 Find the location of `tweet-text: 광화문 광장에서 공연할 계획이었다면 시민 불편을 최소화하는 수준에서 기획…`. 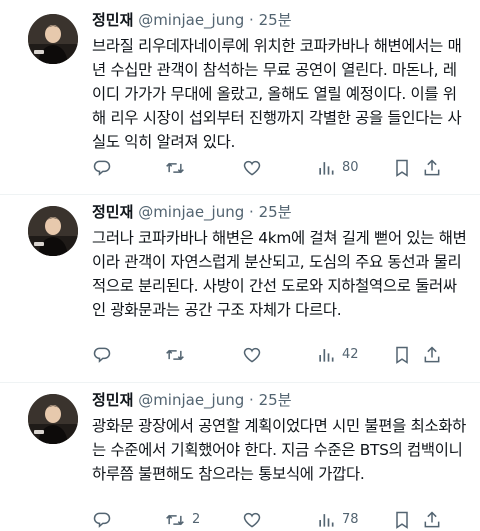

tweet-text: 광화문 광장에서 공연할 계획이었다면 시민 불편을 최소화하는 수준에서 기획… is located at coordinates (279, 450).